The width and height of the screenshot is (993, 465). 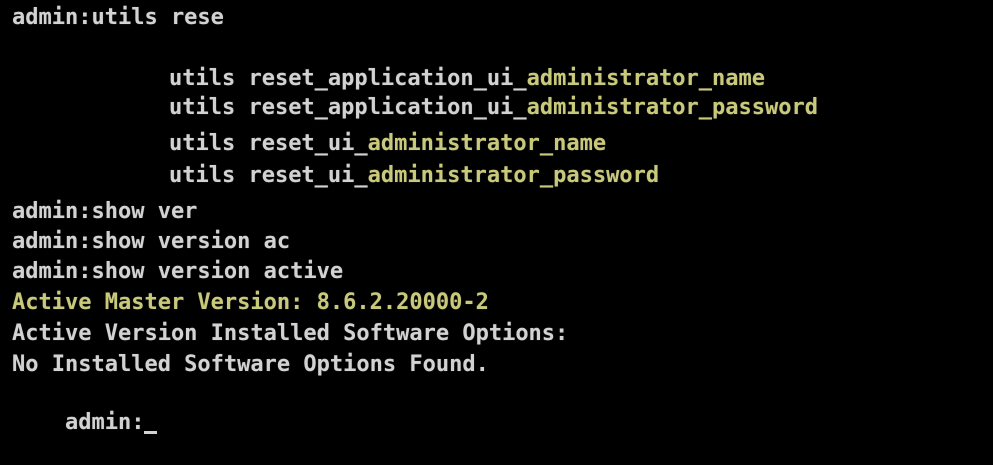 What do you see at coordinates (250, 302) in the screenshot?
I see `output-active-master-version: Active Master Version: 8.6.2.20000-2` at bounding box center [250, 302].